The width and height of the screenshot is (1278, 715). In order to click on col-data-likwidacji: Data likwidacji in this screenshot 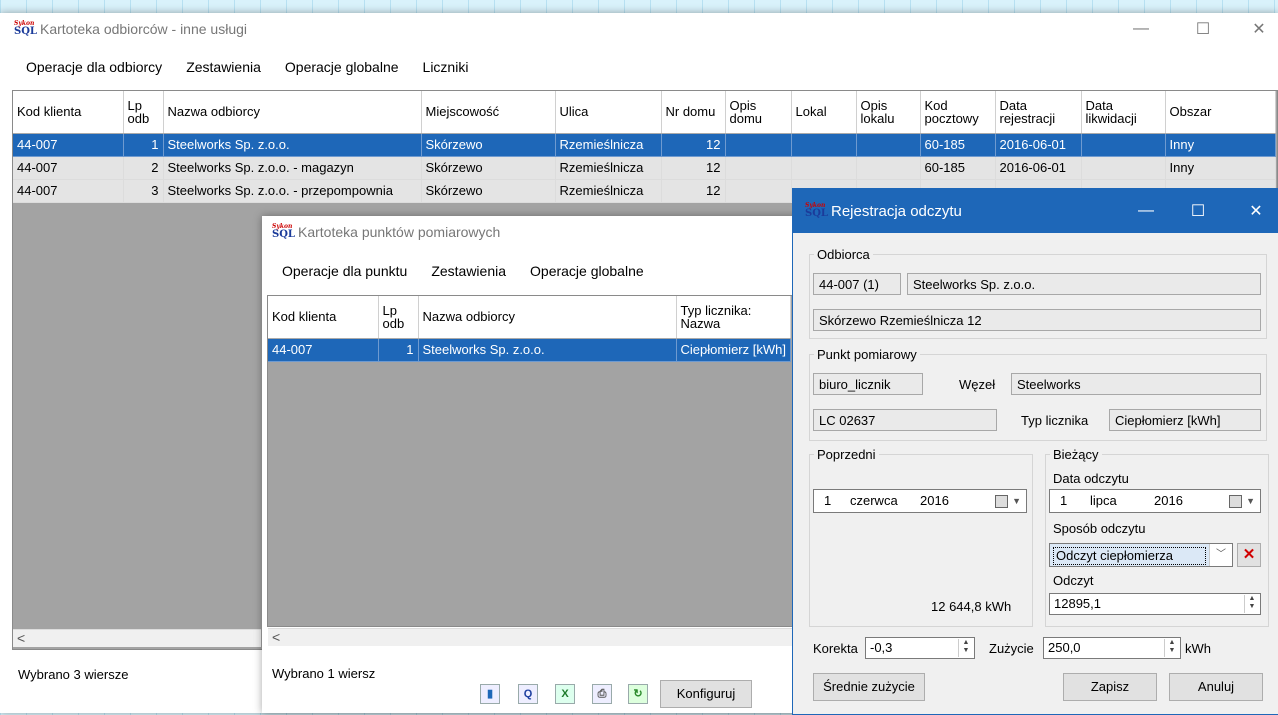, I will do `click(1123, 112)`.